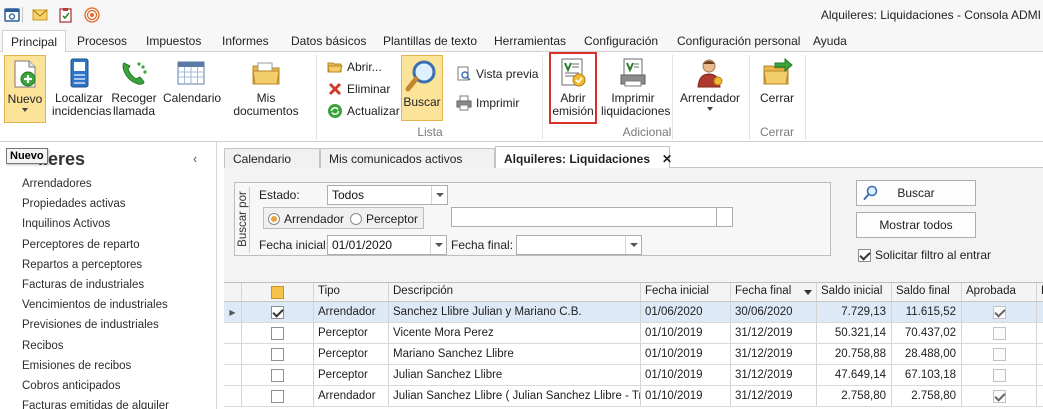 The image size is (1043, 409). Describe the element at coordinates (95, 208) in the screenshot. I see `nav-item-propiedades-activas: Propiedades activas` at that location.